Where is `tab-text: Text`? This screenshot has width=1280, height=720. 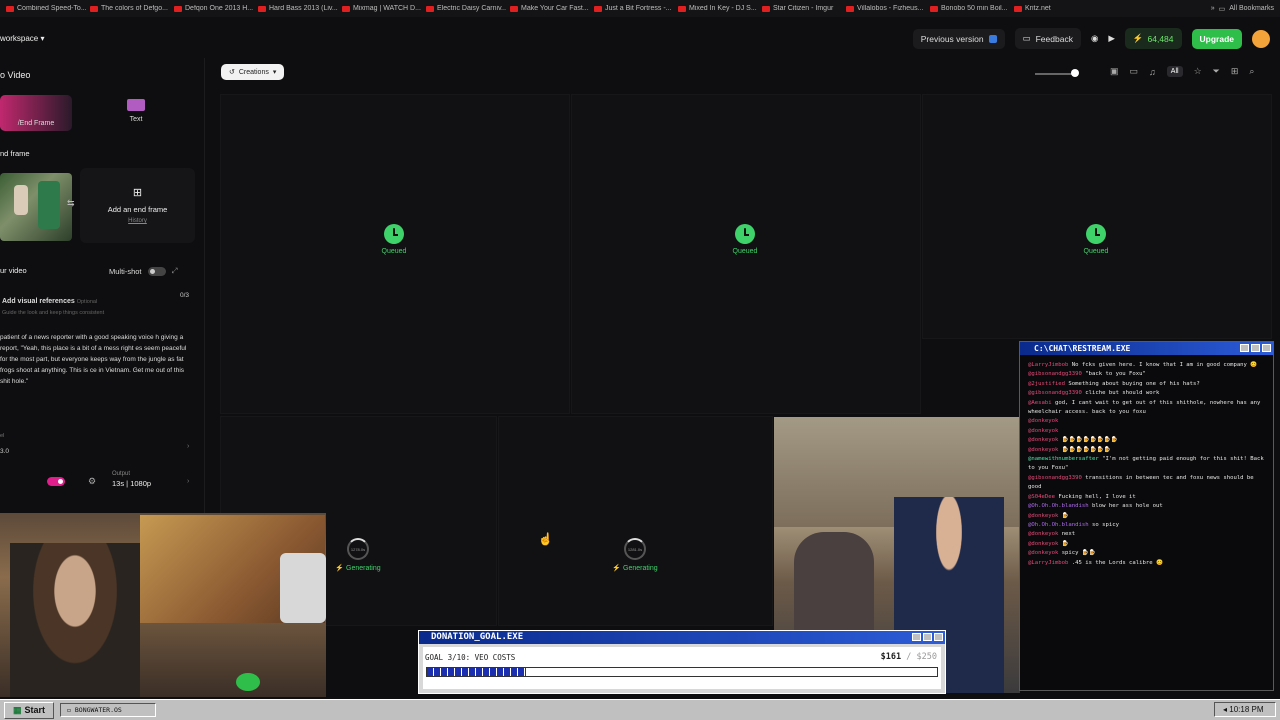 tab-text: Text is located at coordinates (136, 113).